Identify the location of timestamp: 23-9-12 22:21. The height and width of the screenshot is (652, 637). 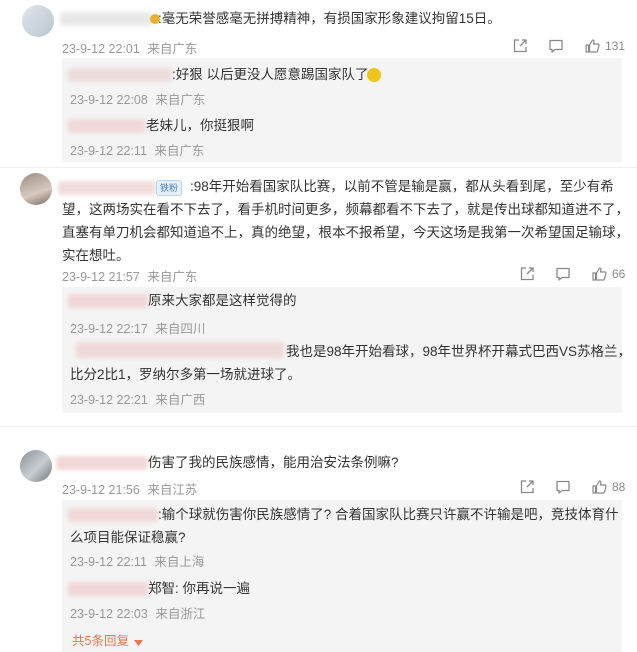
(109, 400).